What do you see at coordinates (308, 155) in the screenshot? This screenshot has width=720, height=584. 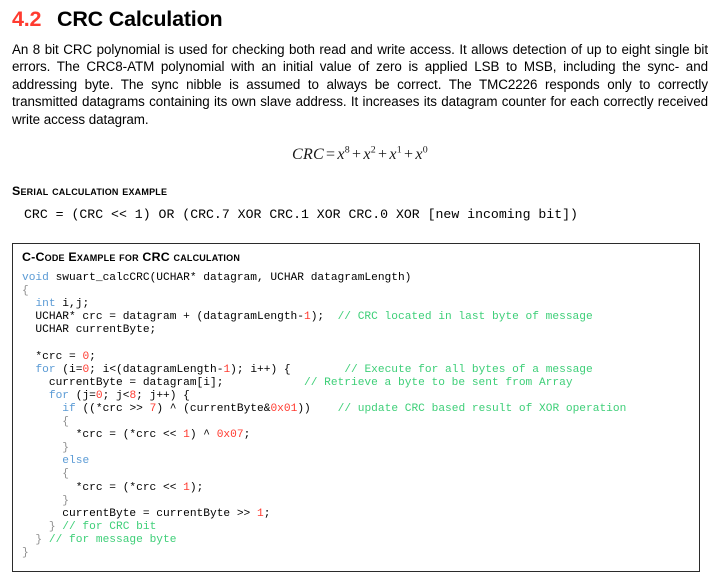 I see `formula-lhs: CRC` at bounding box center [308, 155].